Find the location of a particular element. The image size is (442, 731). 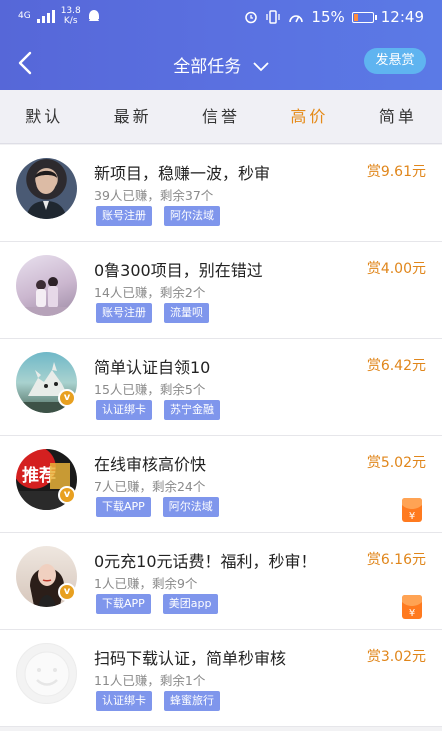

task-title: 新项目，稳赚一波，秒审 is located at coordinates (182, 173).